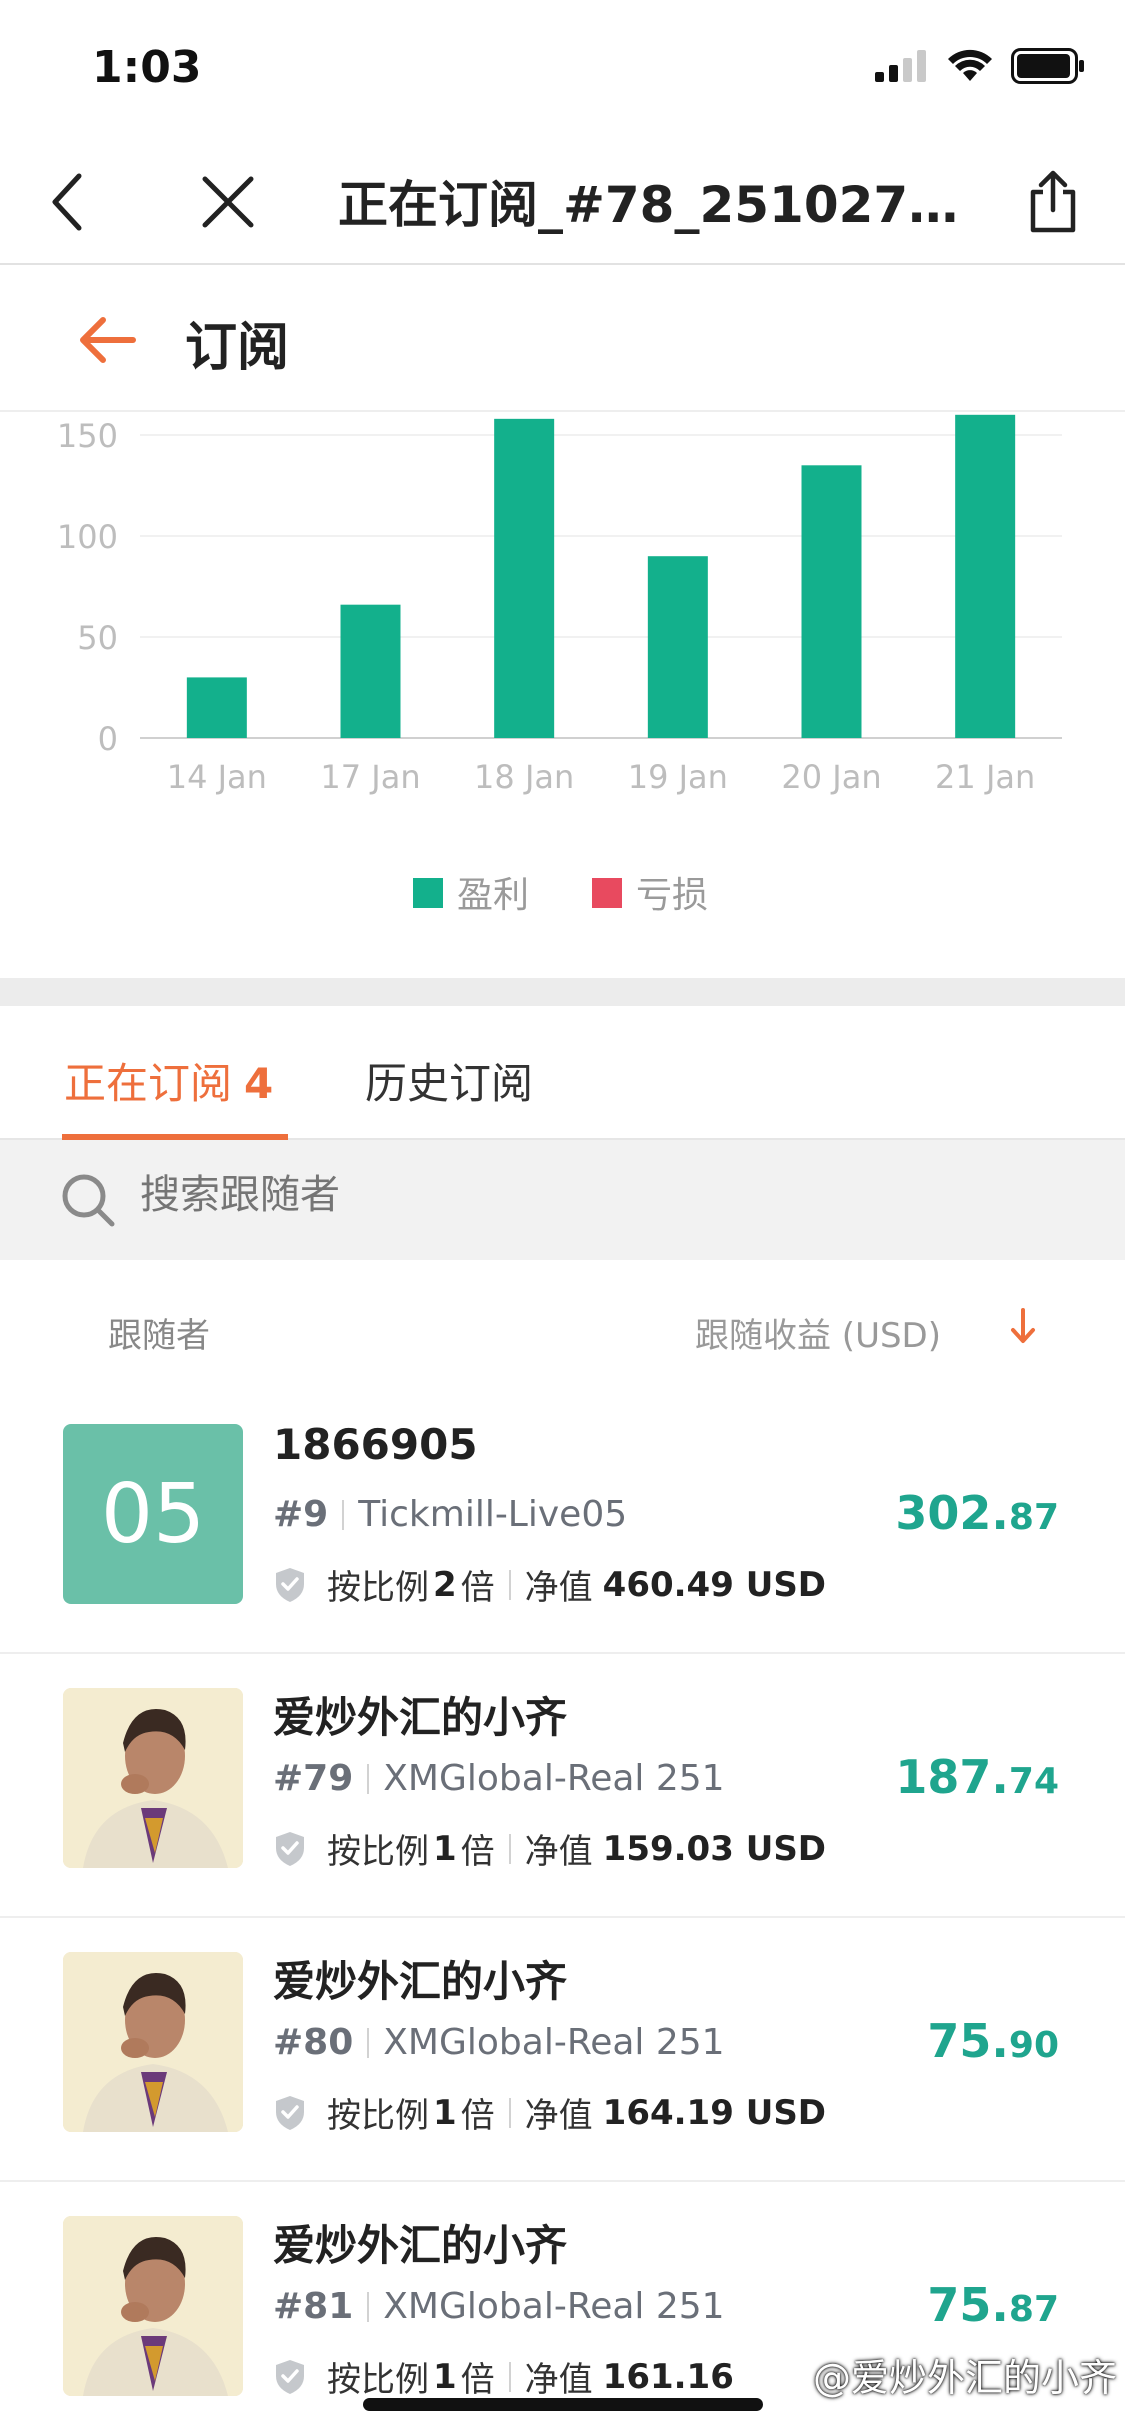 Image resolution: width=1125 pixels, height=2436 pixels. What do you see at coordinates (217, 777) in the screenshot?
I see `x-tick-label: 14 Jan` at bounding box center [217, 777].